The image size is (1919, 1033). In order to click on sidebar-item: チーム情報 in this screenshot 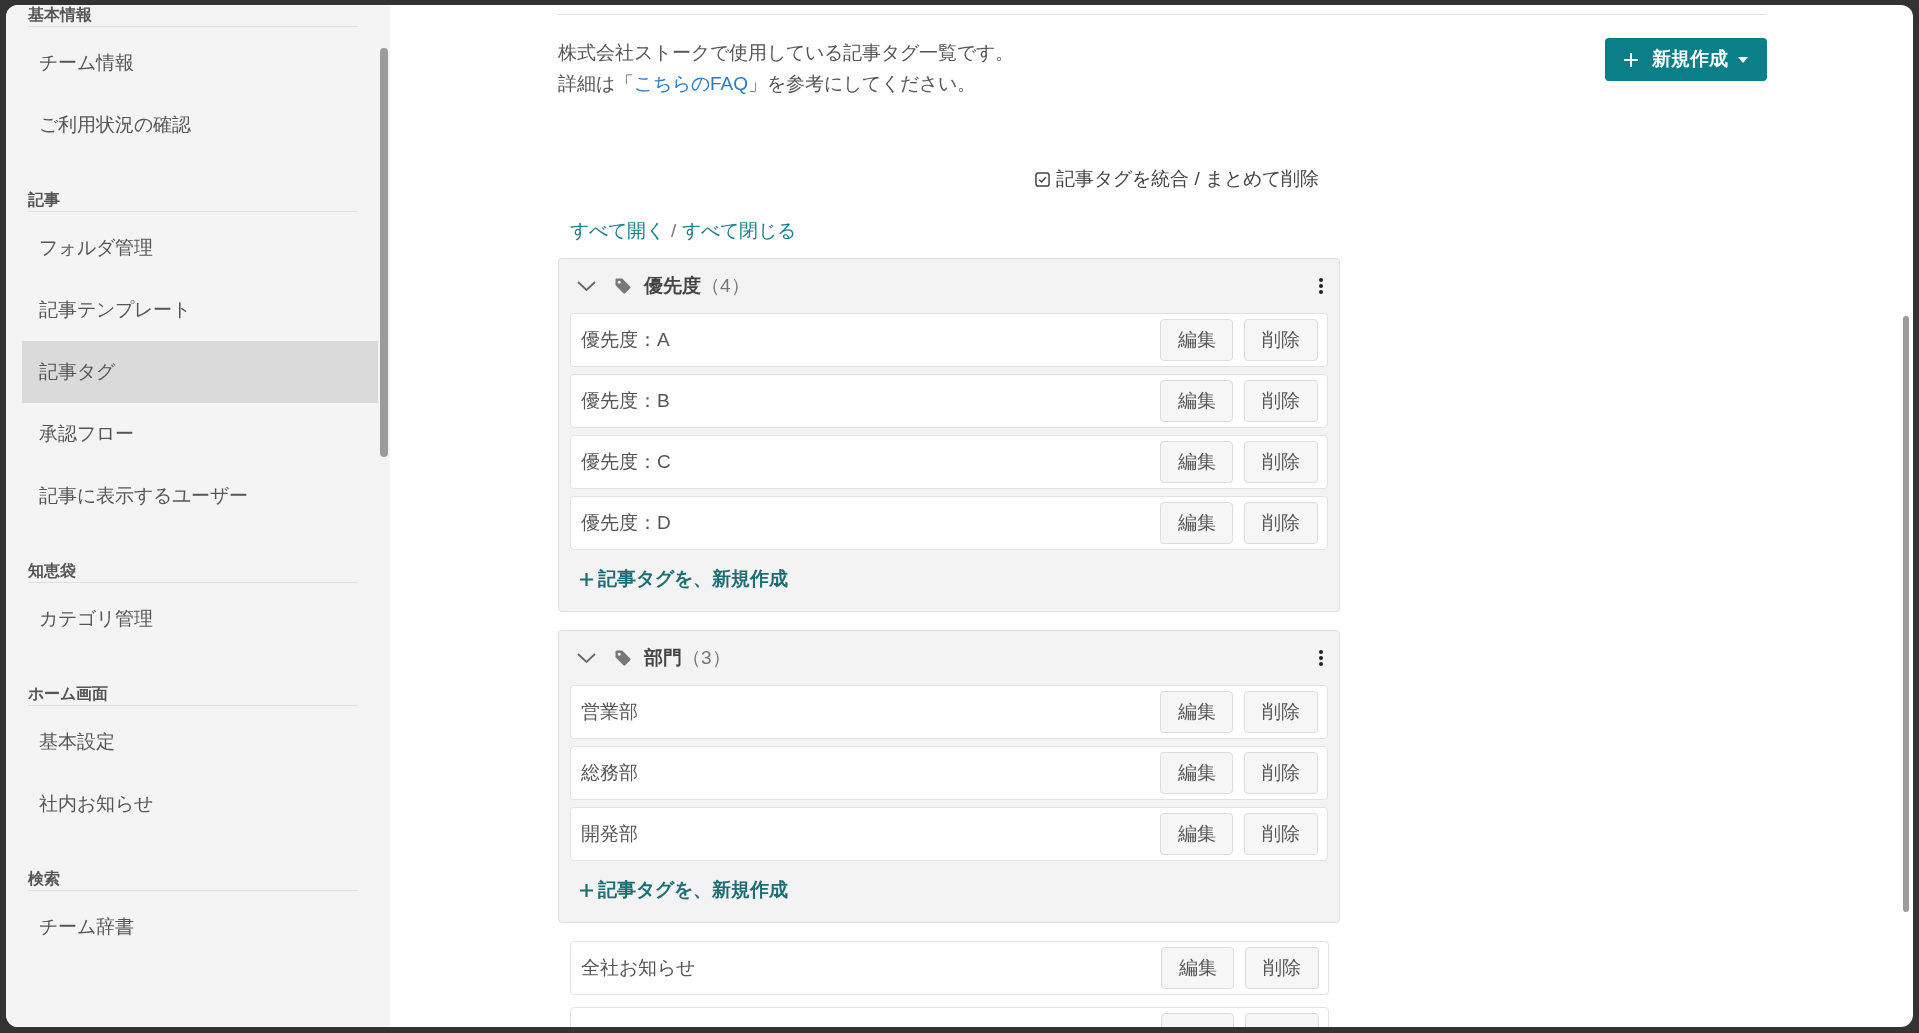, I will do `click(200, 63)`.